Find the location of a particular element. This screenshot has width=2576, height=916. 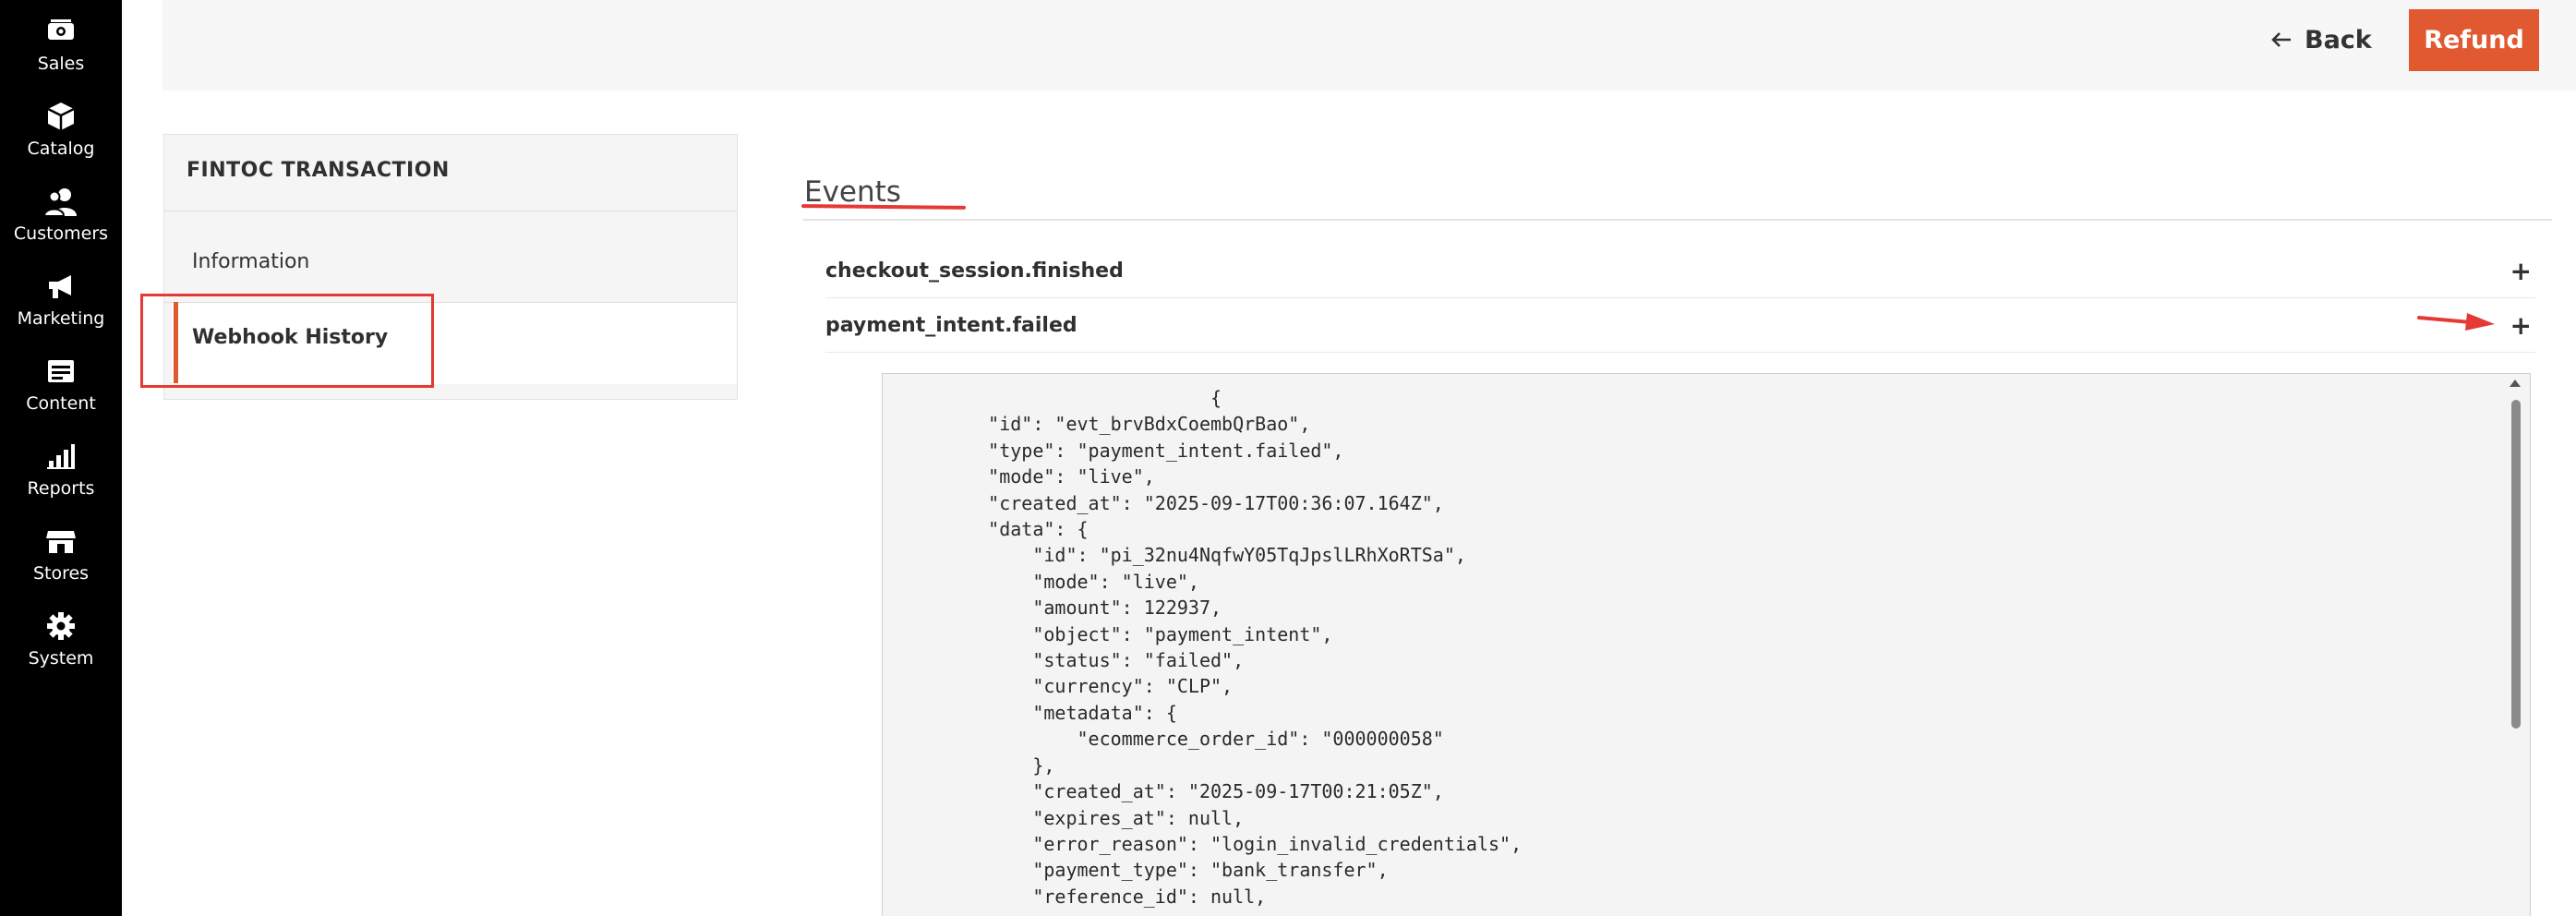

panel-title: FINTOC TRANSACTION is located at coordinates (318, 170).